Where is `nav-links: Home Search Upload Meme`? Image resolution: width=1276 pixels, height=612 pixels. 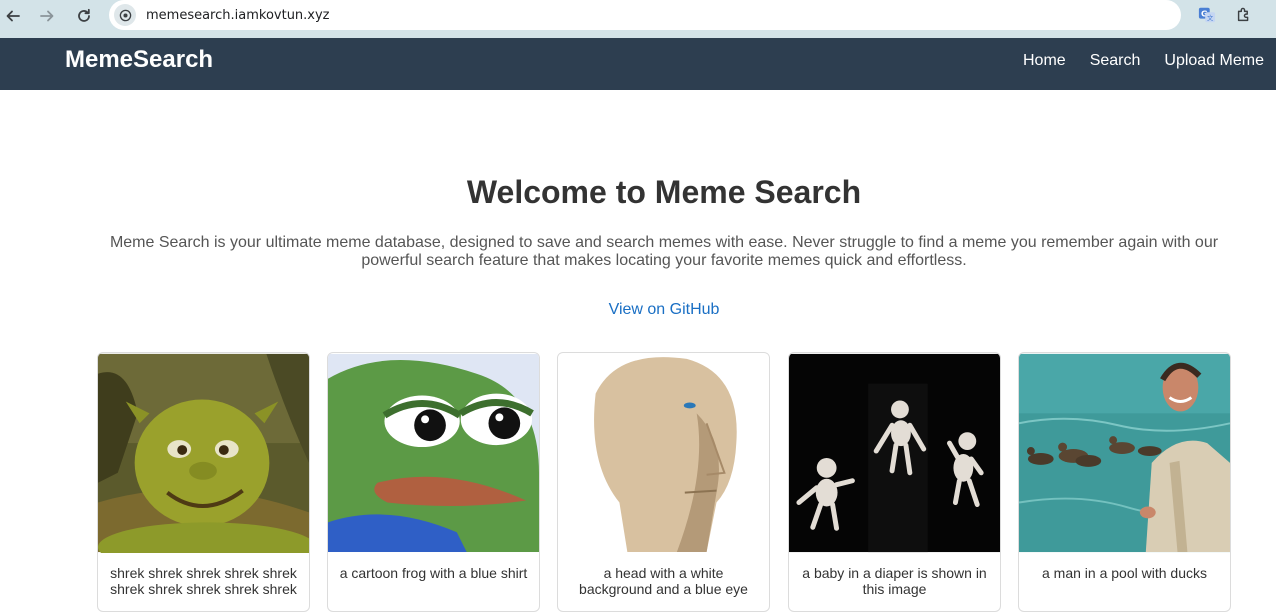
nav-links: Home Search Upload Meme is located at coordinates (1143, 61).